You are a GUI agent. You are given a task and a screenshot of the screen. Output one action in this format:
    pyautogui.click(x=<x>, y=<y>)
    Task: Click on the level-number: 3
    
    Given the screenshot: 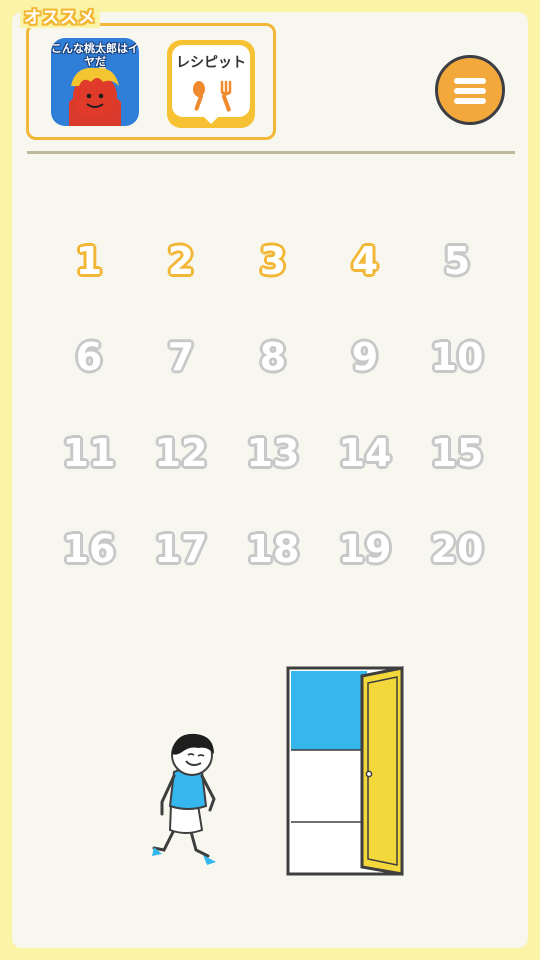 What is the action you would take?
    pyautogui.click(x=273, y=261)
    